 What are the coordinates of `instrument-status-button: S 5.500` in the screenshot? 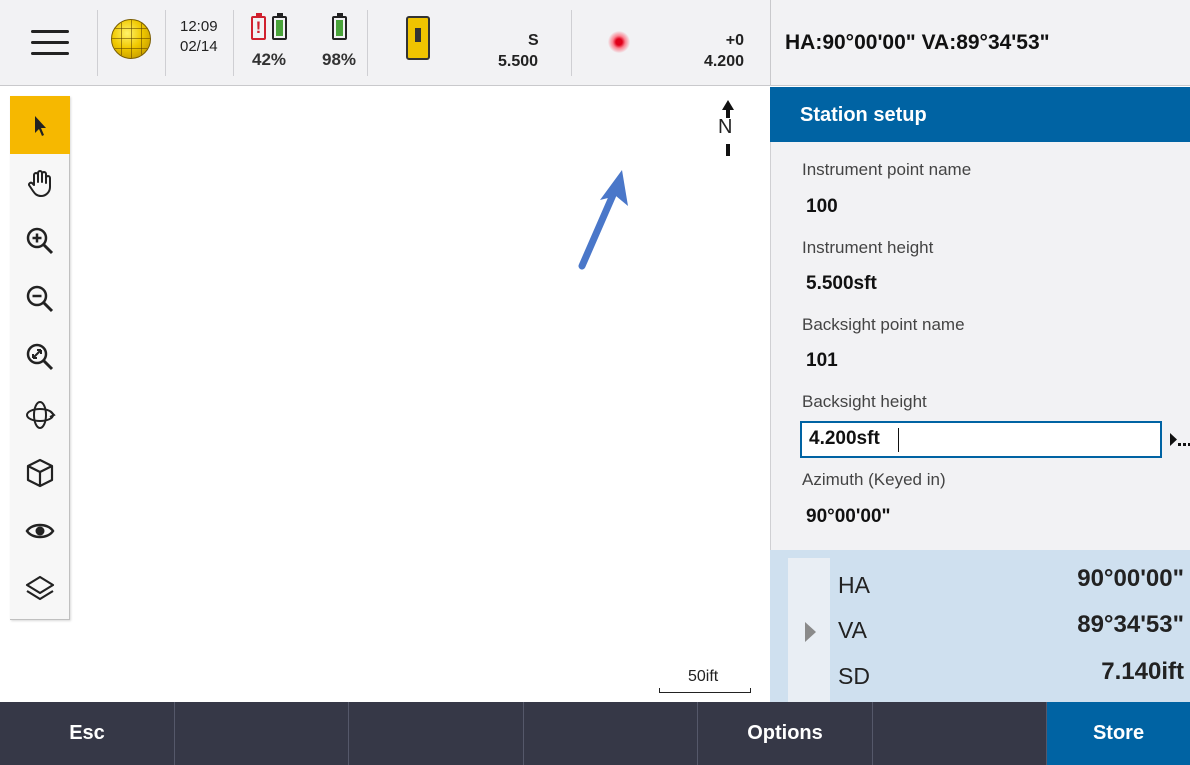 It's located at (470, 43).